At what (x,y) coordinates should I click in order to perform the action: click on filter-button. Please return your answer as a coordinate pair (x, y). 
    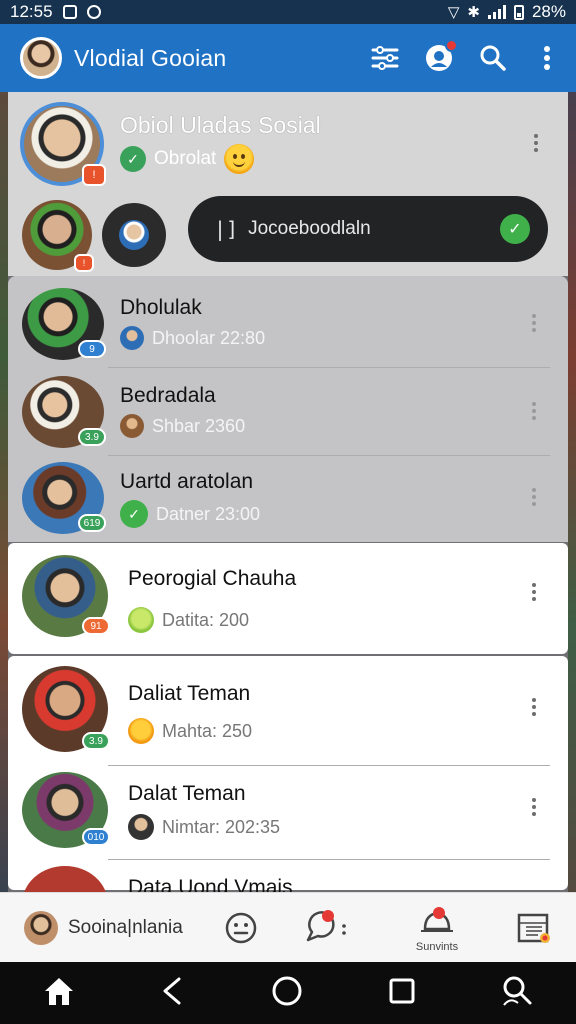
    Looking at the image, I should click on (385, 58).